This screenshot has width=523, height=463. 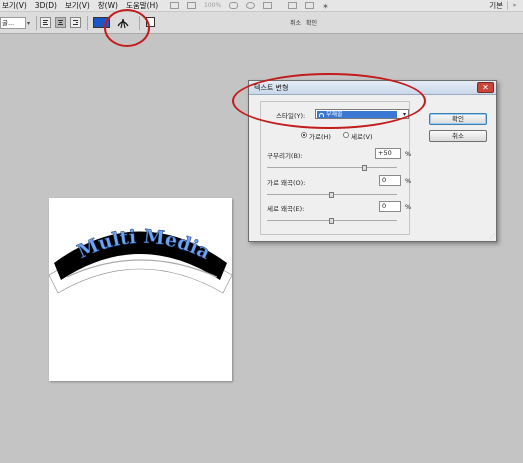 I want to click on workspace-switcher: 기본, so click(x=496, y=5).